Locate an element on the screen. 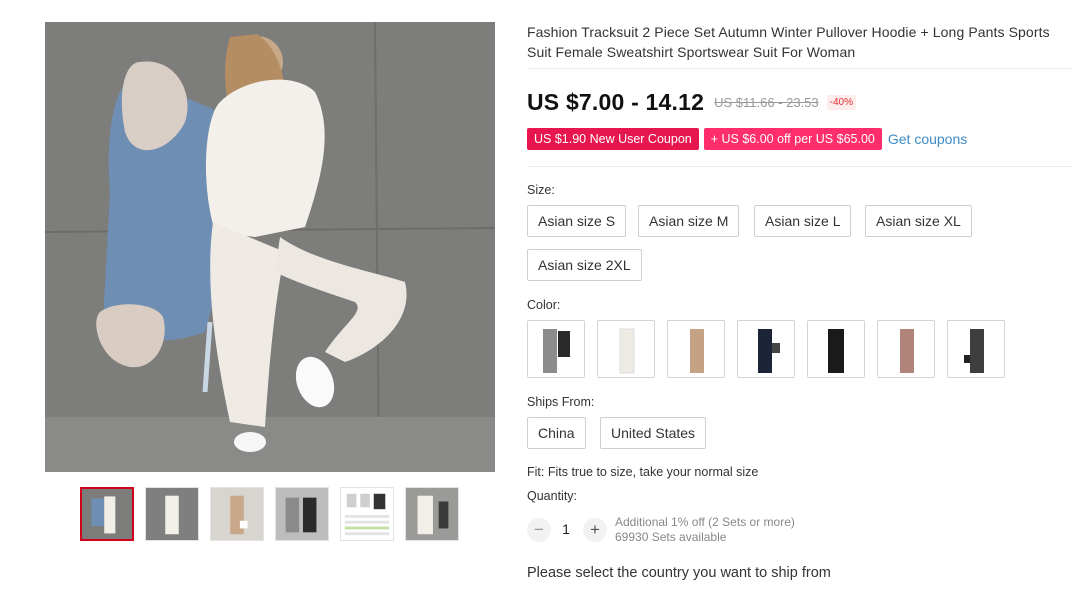 The image size is (1078, 590). grey-outfit-image is located at coordinates (556, 351).